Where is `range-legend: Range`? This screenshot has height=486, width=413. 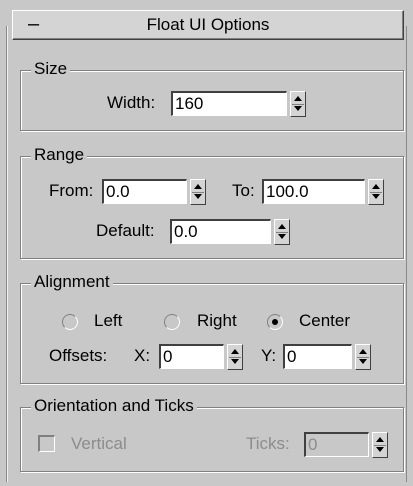
range-legend: Range is located at coordinates (59, 155).